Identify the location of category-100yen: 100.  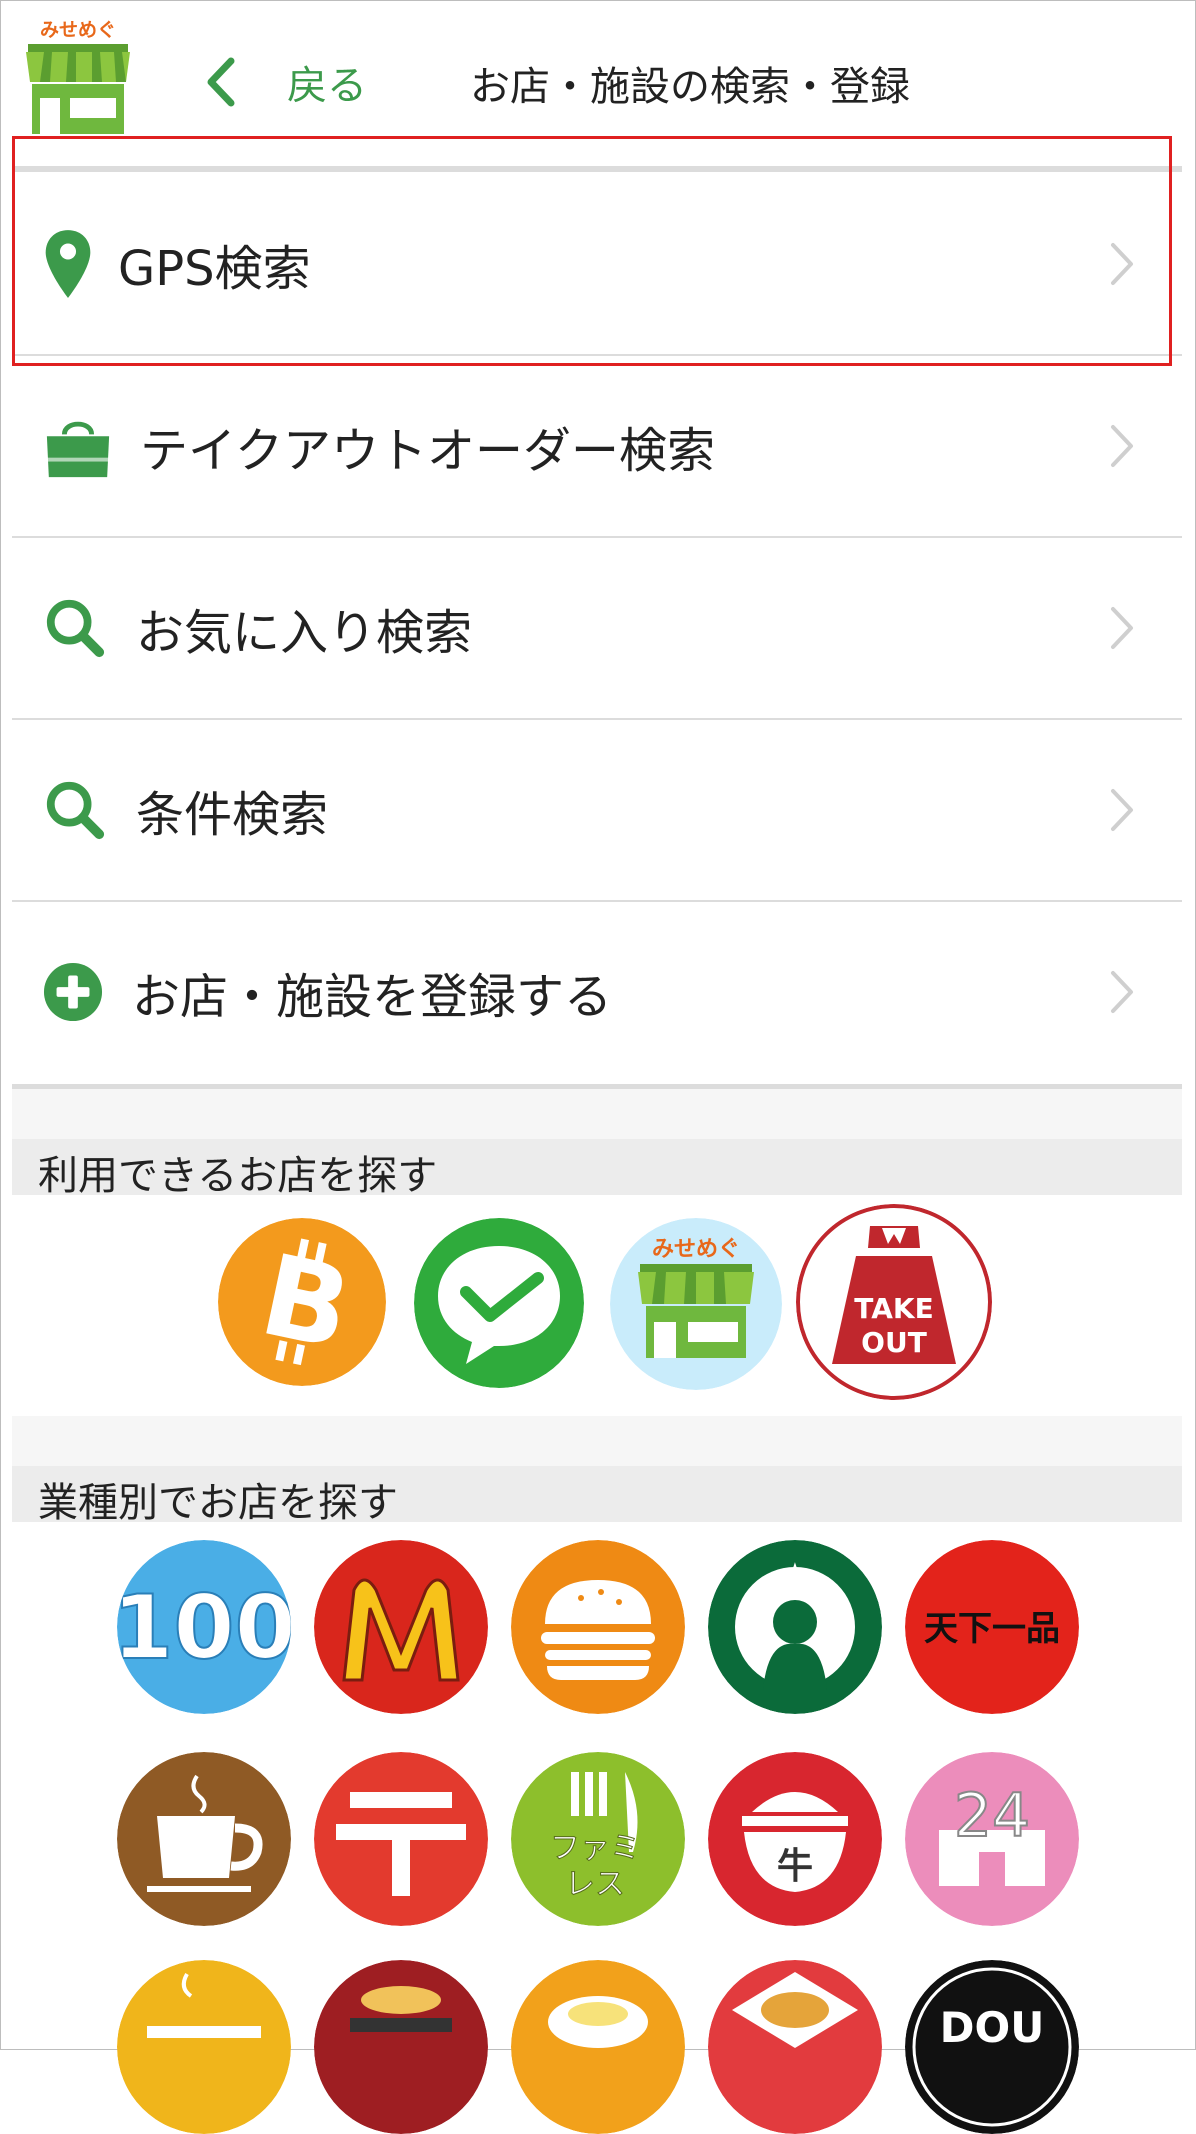
(204, 1627).